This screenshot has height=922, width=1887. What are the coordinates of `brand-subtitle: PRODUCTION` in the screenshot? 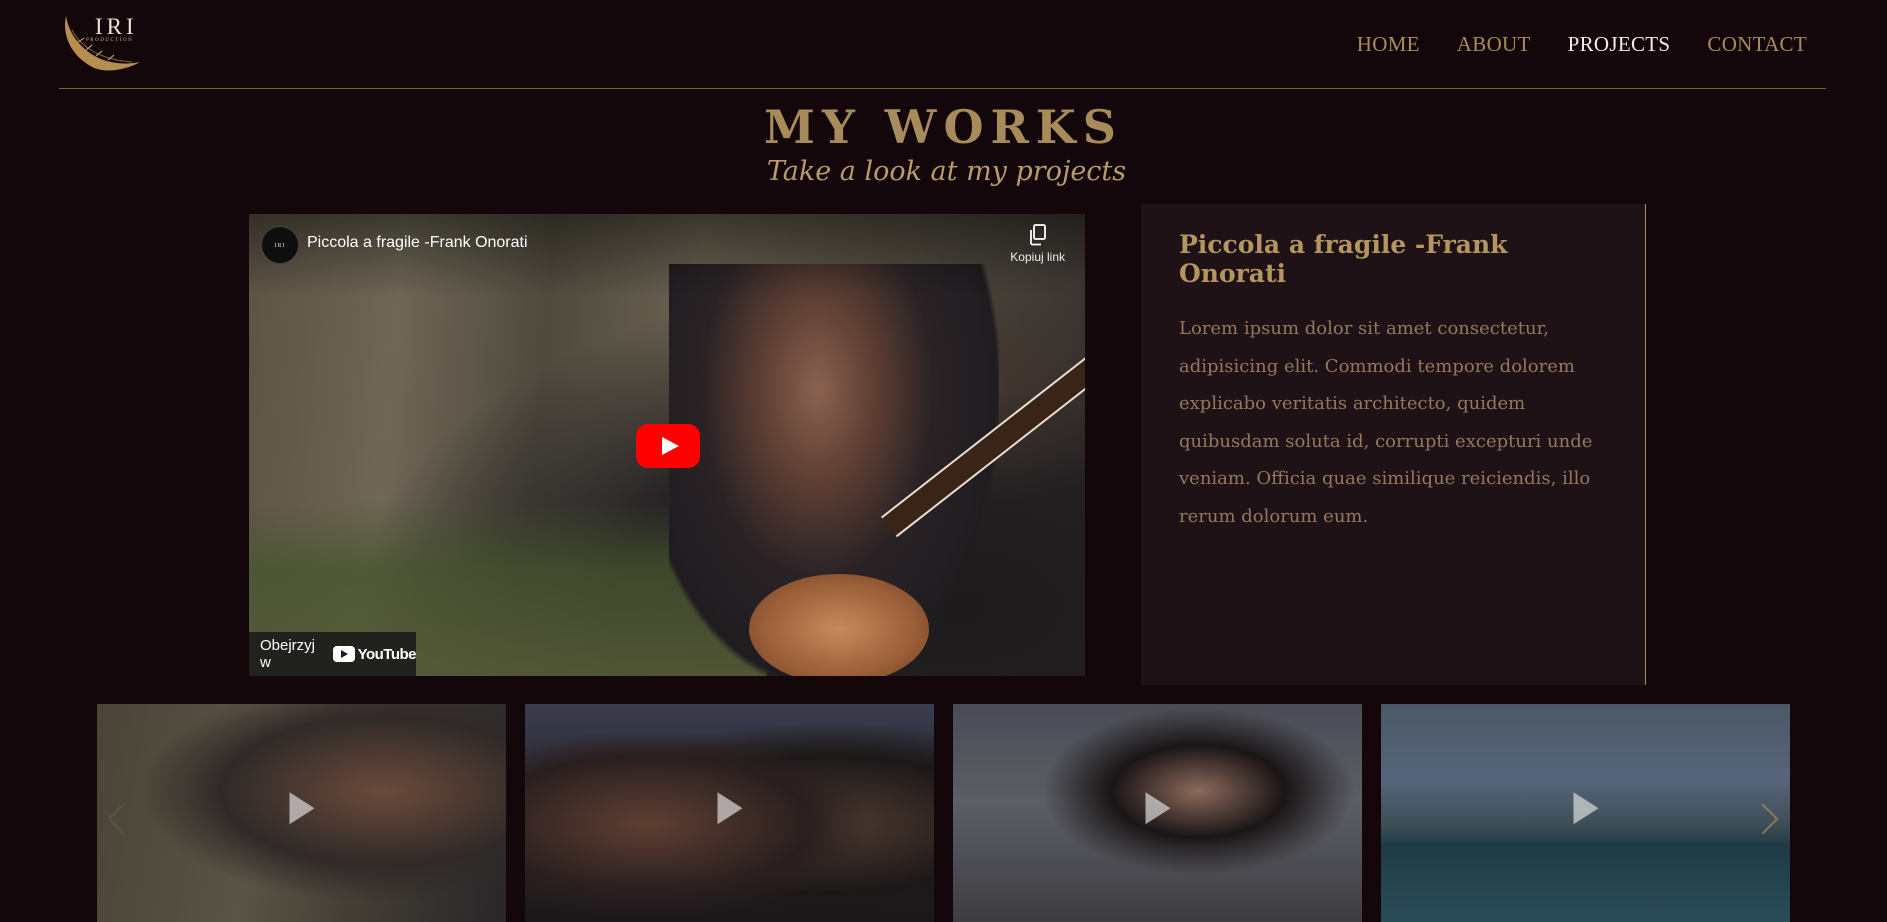 It's located at (110, 40).